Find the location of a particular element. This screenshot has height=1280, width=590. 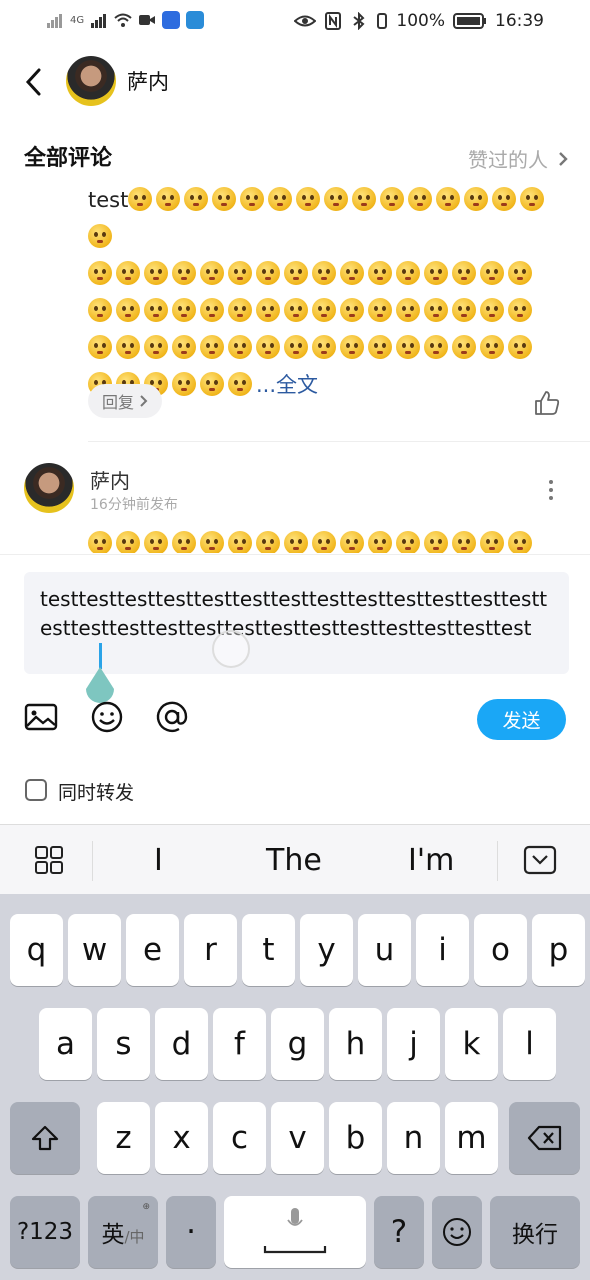

key-s: s is located at coordinates (123, 1044).